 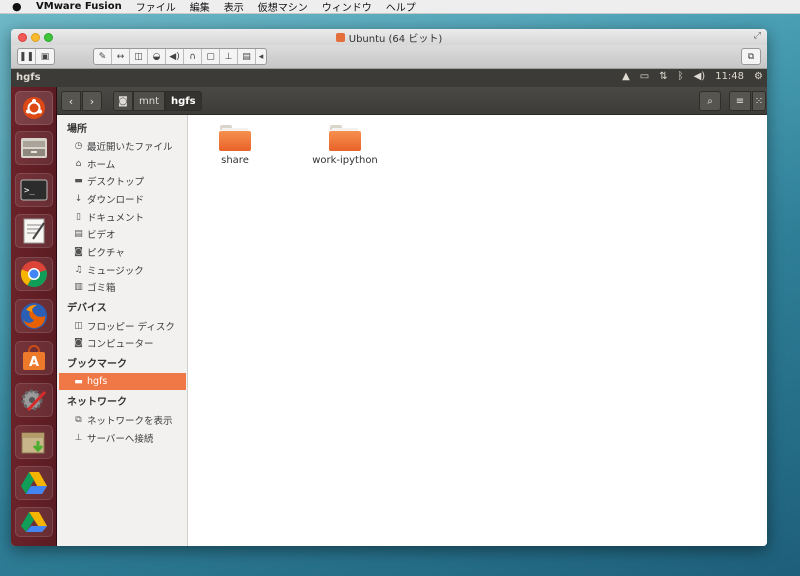 I want to click on sidebar-item-recent: ◷ 最近開いたファイル, so click(x=129, y=145).